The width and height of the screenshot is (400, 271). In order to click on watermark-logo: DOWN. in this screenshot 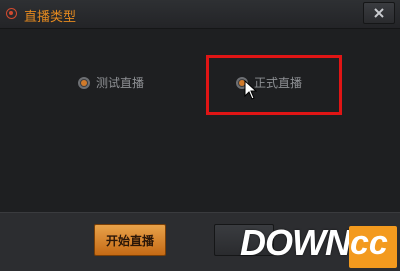, I will do `click(300, 243)`.